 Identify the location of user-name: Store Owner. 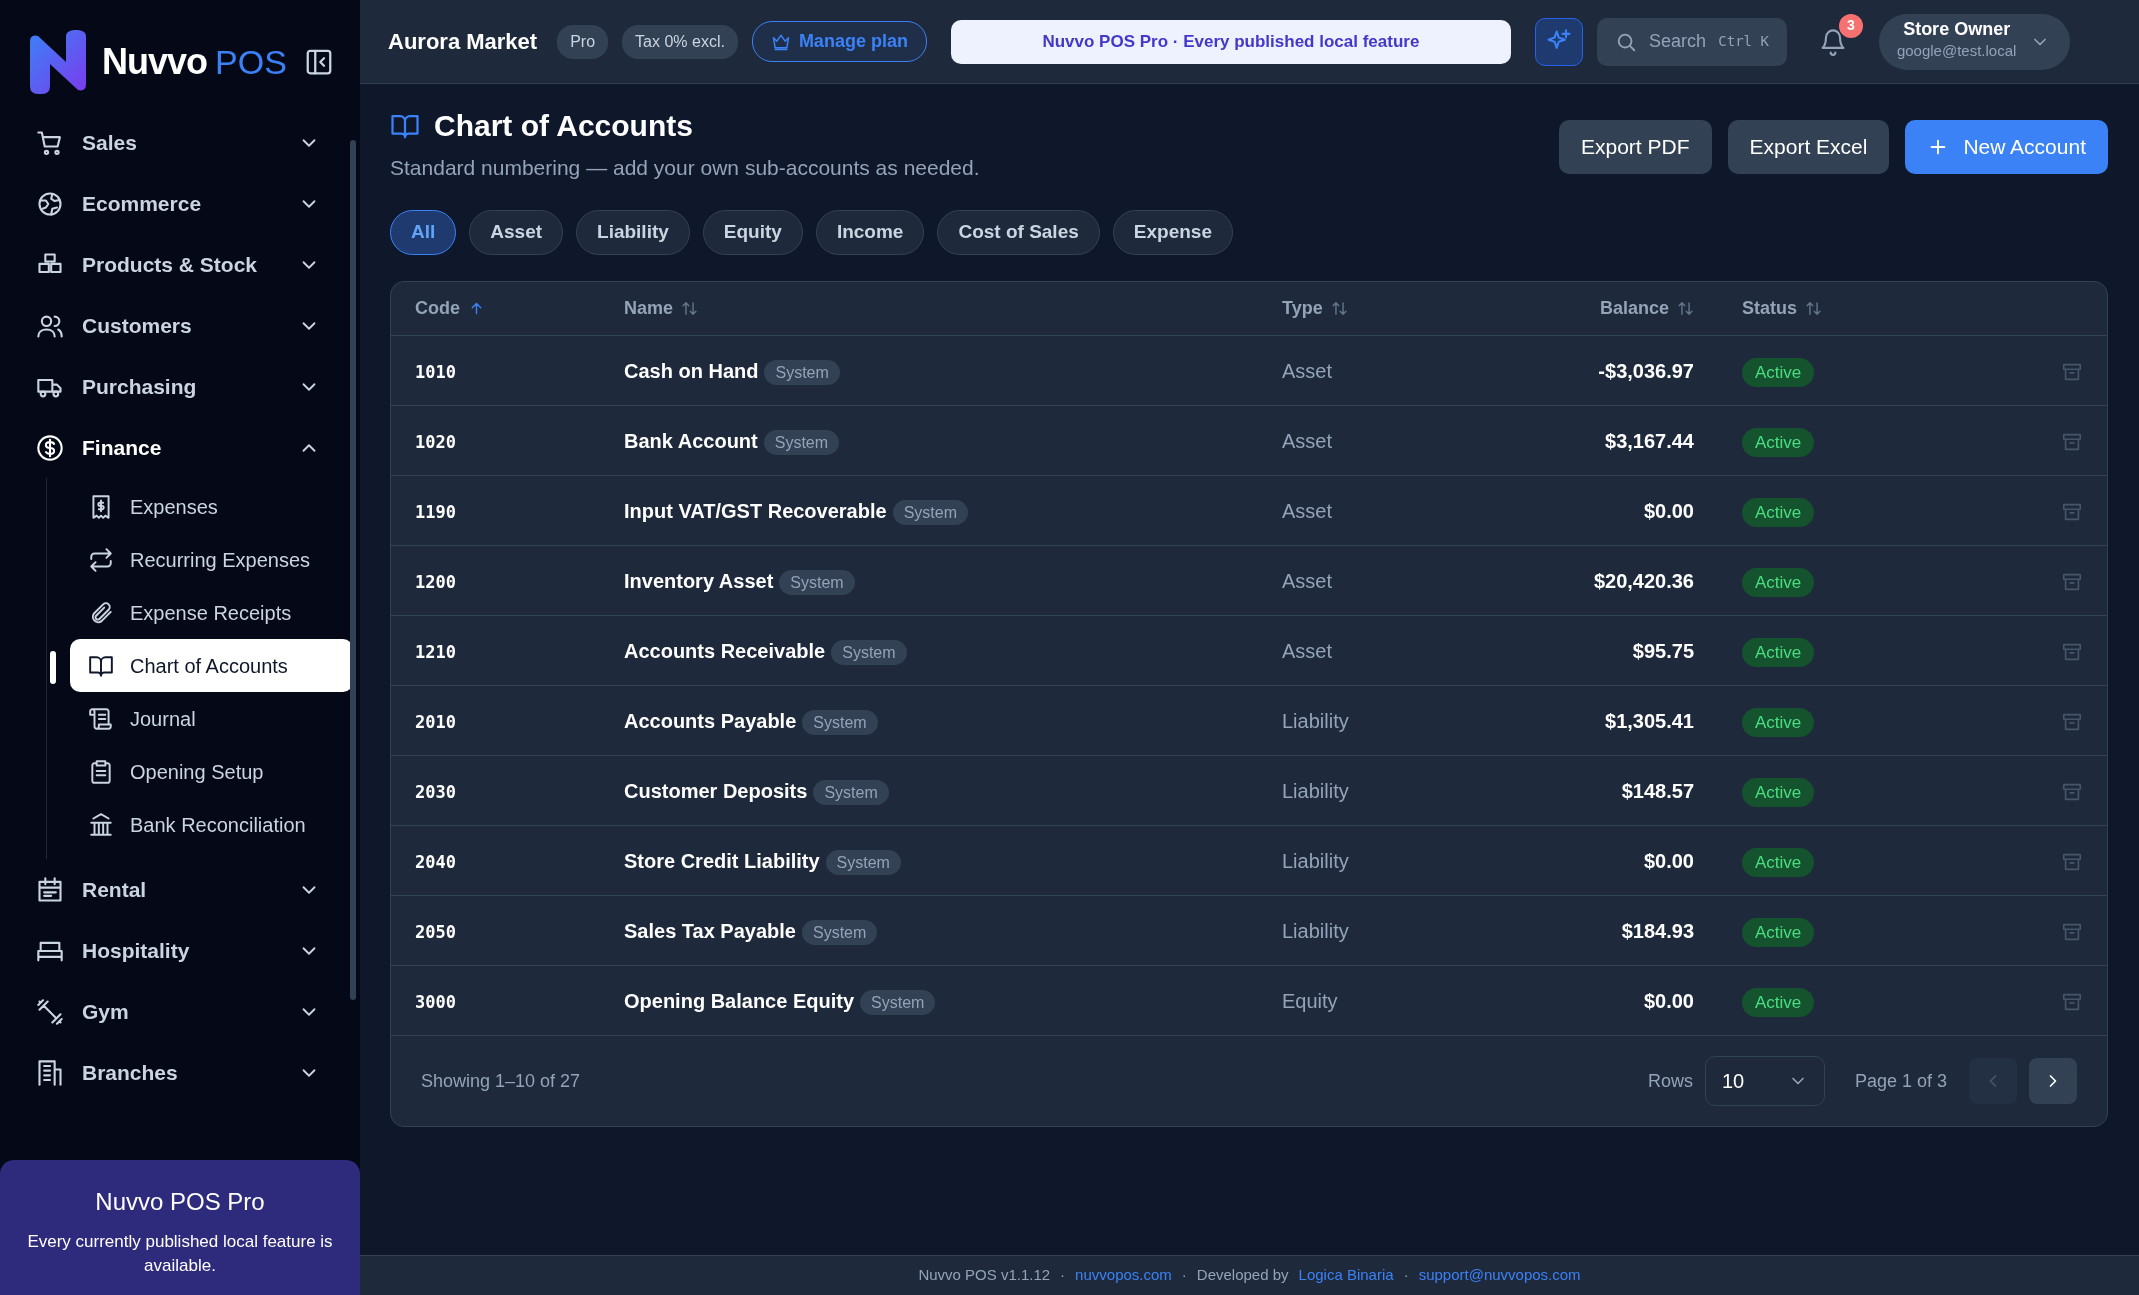
(1957, 30).